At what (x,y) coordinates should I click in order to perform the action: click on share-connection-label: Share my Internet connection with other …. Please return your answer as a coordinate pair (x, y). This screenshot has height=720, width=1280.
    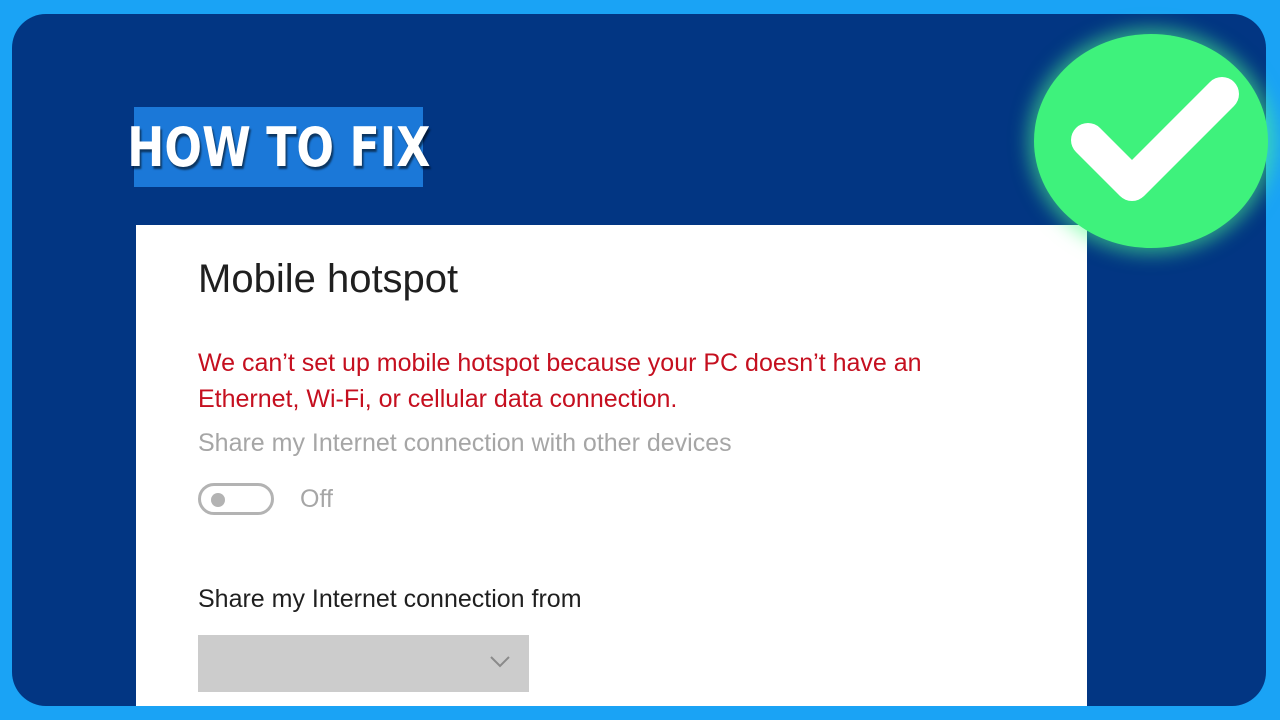
    Looking at the image, I should click on (465, 443).